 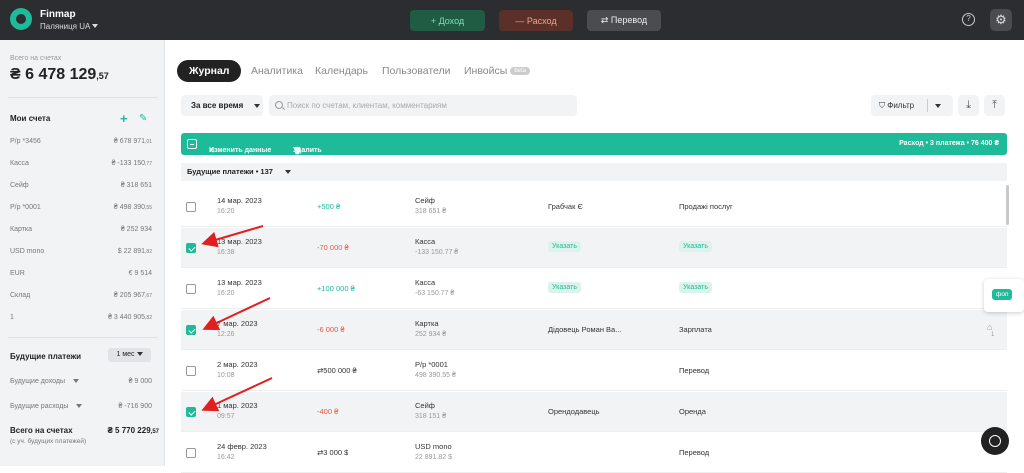 I want to click on table-scrollbar, so click(x=1007, y=205).